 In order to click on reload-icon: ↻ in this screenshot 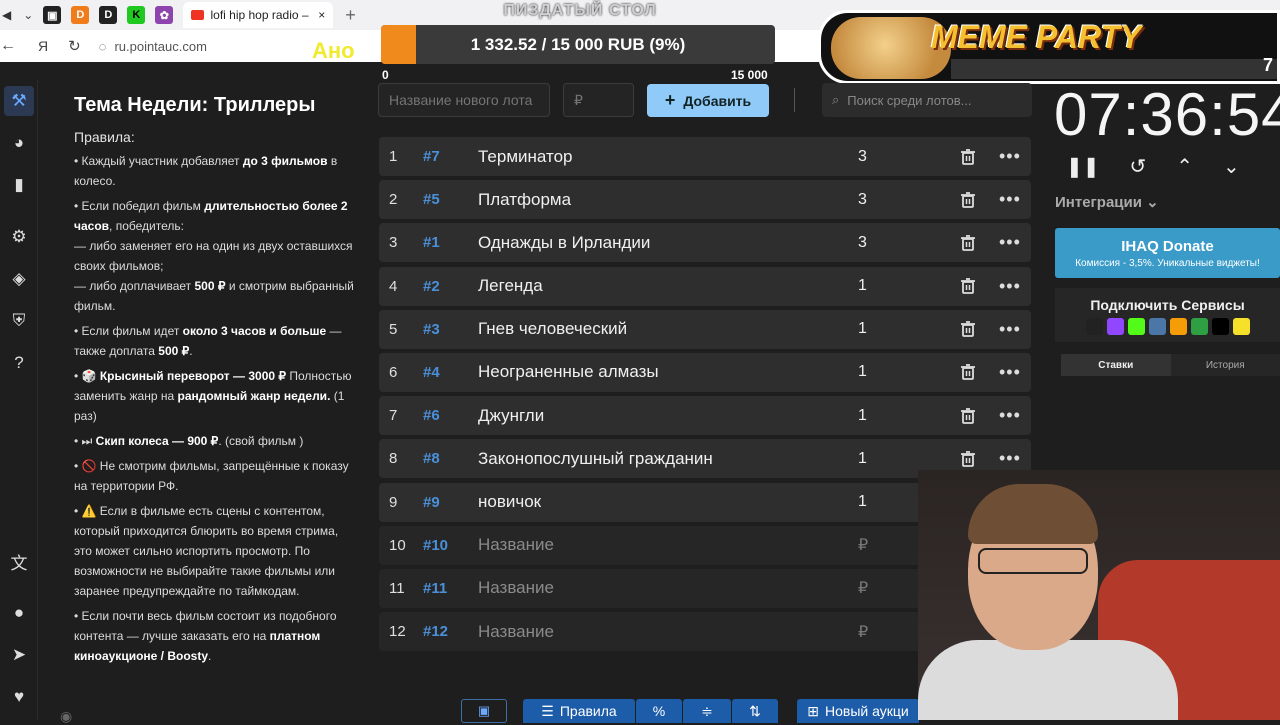, I will do `click(74, 46)`.